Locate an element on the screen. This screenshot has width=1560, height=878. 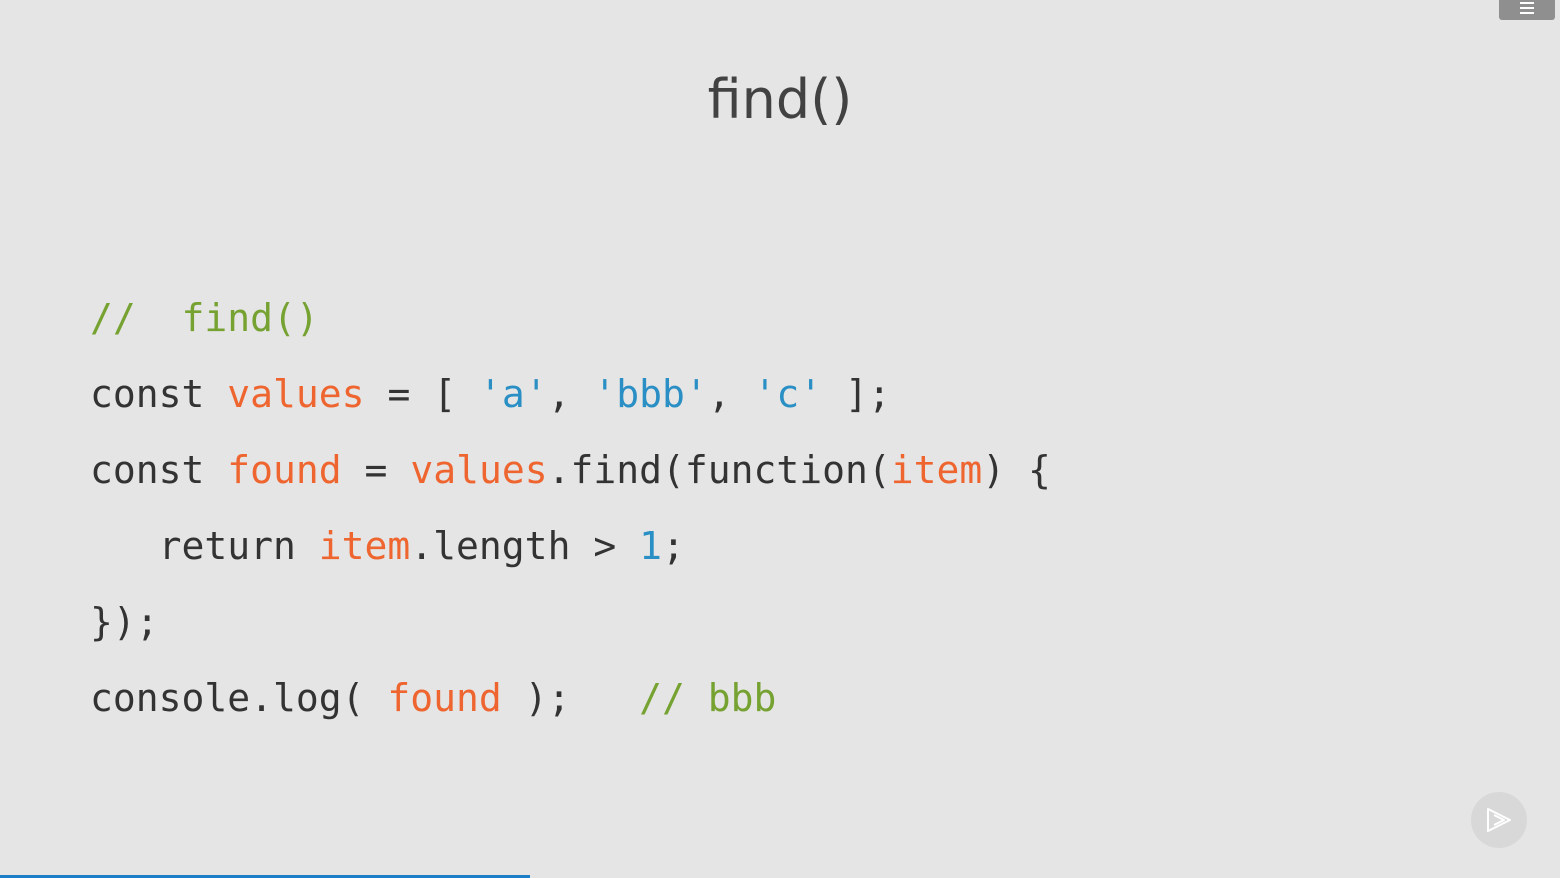
code-text: }); is located at coordinates (124, 622).